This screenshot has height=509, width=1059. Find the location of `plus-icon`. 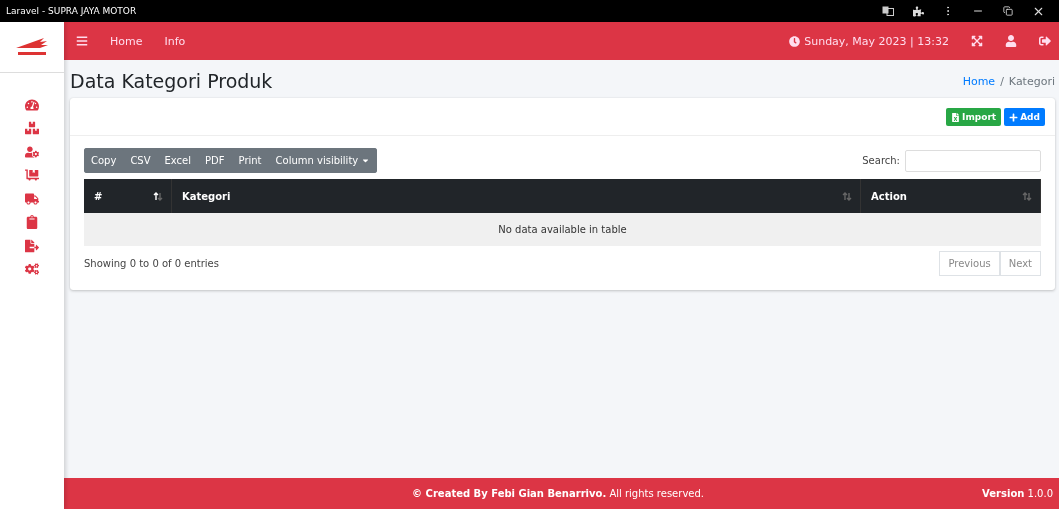

plus-icon is located at coordinates (1014, 117).